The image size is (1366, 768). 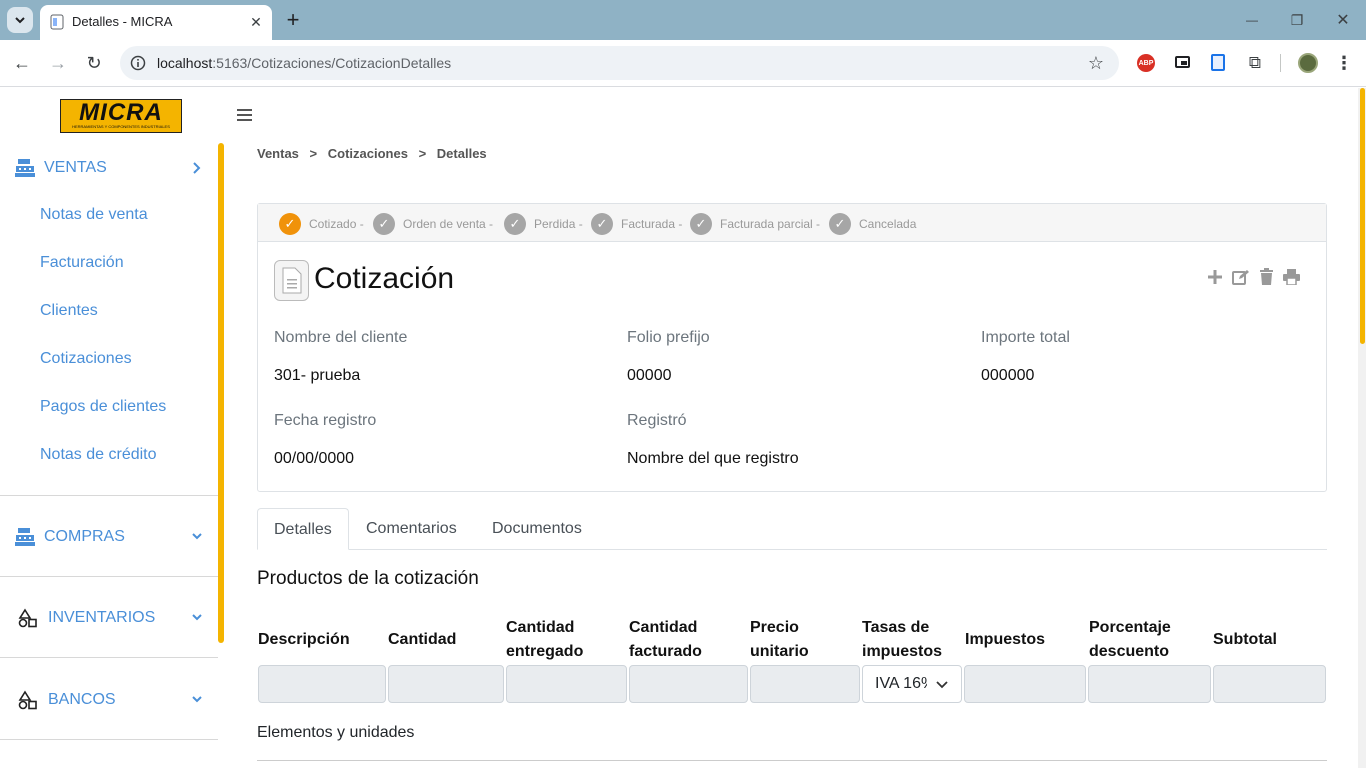 I want to click on step-facturada: ✓ Facturada -, so click(x=636, y=224).